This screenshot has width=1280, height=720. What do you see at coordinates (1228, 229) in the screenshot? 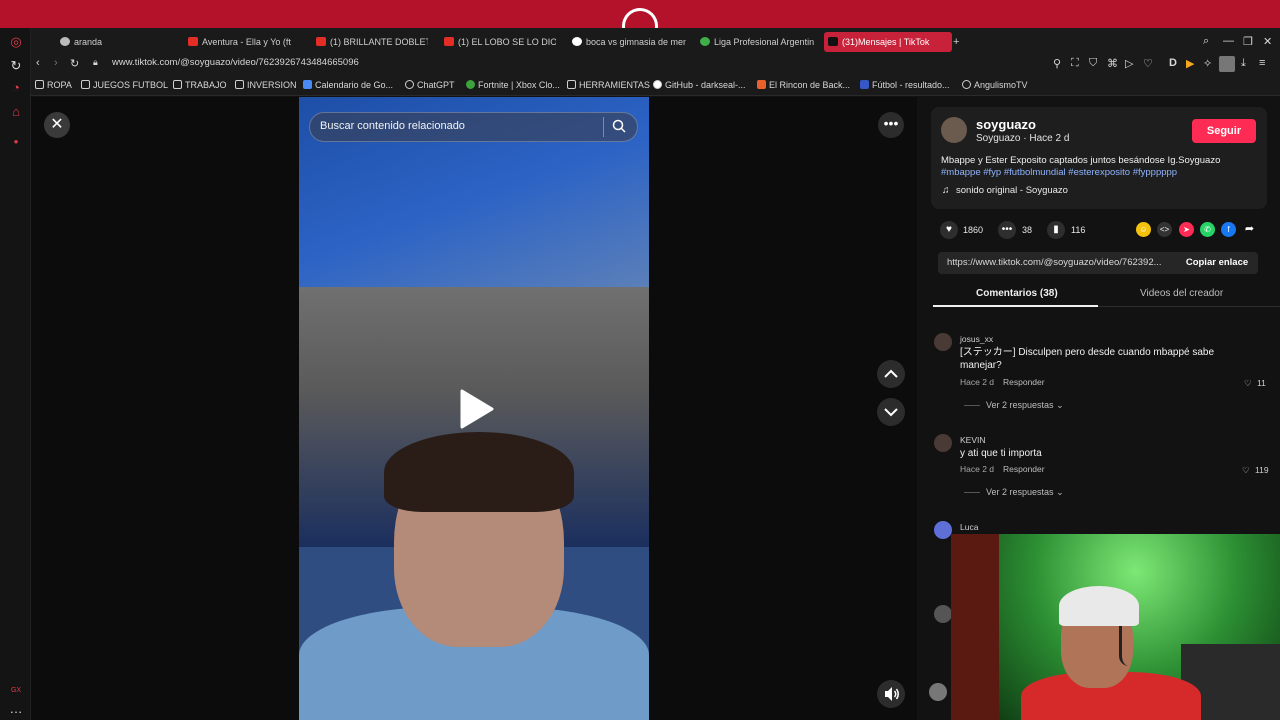
I see `facebook-icon: f` at bounding box center [1228, 229].